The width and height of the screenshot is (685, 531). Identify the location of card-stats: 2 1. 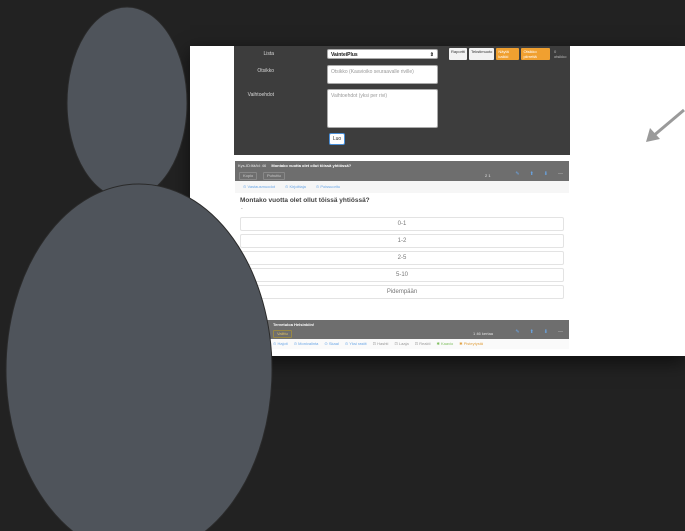
(488, 175).